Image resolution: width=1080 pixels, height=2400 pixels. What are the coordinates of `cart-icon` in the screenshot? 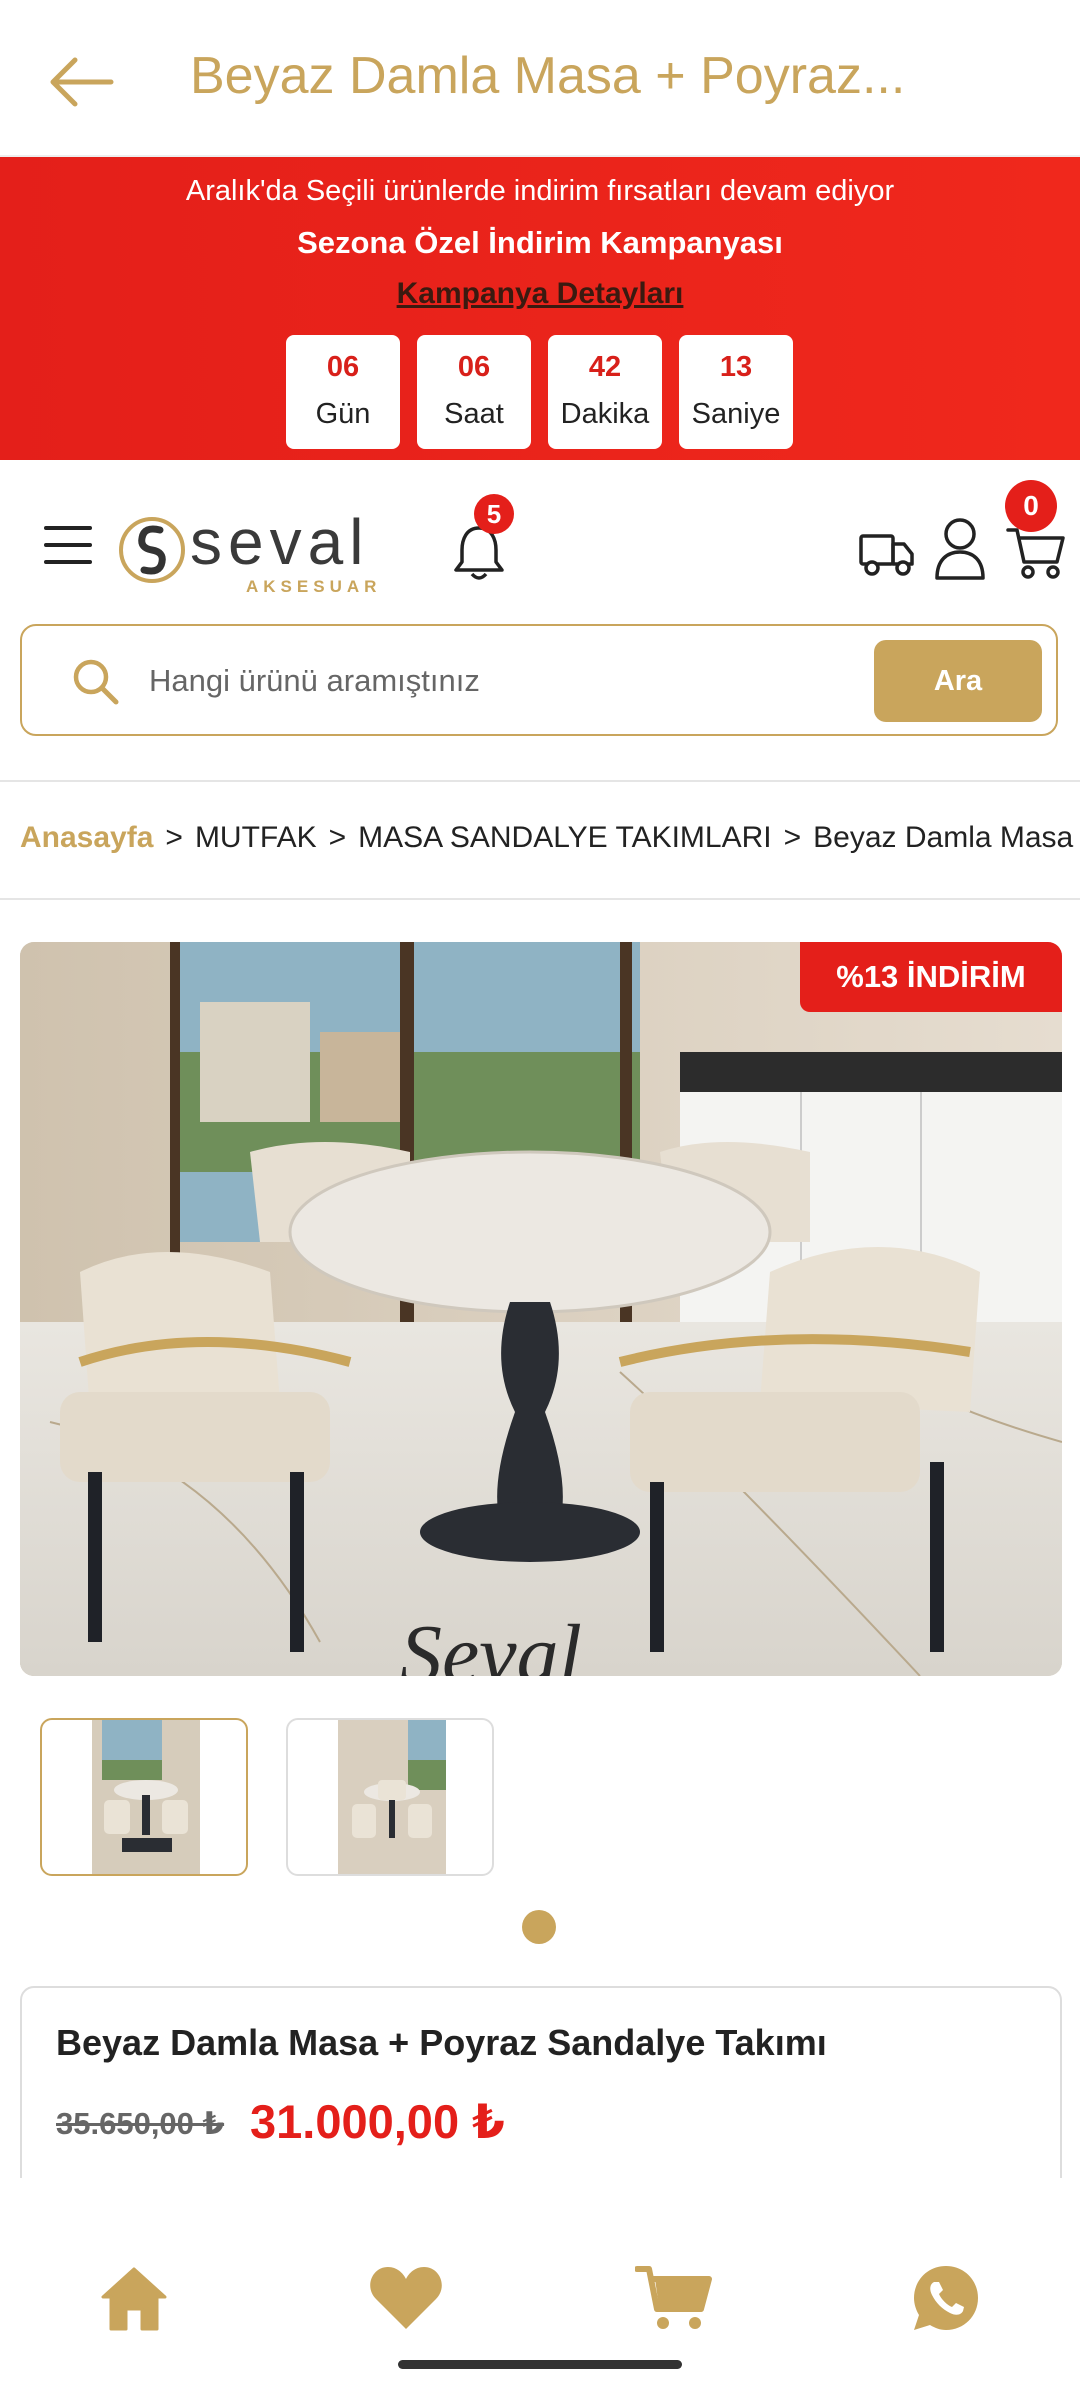 It's located at (674, 2298).